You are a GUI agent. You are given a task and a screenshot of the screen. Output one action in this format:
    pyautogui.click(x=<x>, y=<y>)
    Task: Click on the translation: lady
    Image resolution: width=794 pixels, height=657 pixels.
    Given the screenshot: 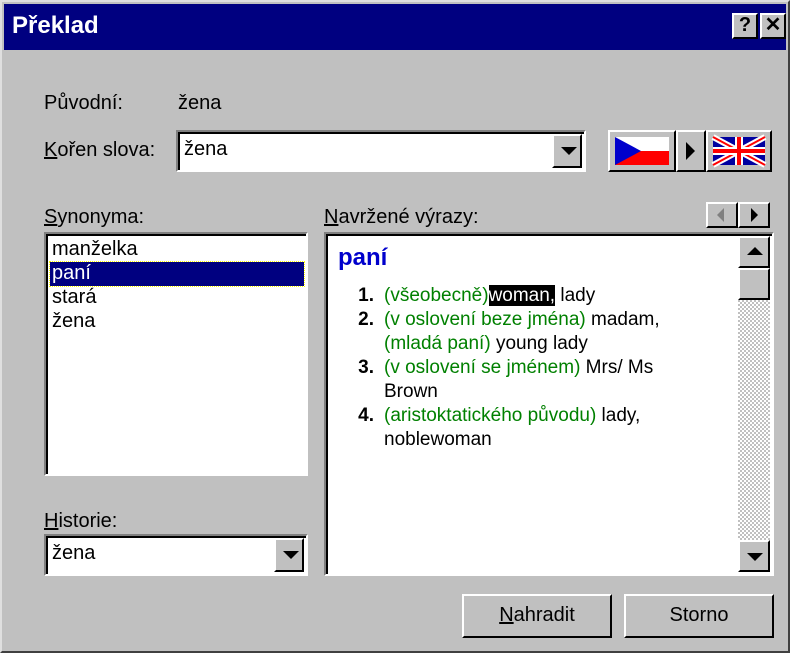 What is the action you would take?
    pyautogui.click(x=575, y=295)
    